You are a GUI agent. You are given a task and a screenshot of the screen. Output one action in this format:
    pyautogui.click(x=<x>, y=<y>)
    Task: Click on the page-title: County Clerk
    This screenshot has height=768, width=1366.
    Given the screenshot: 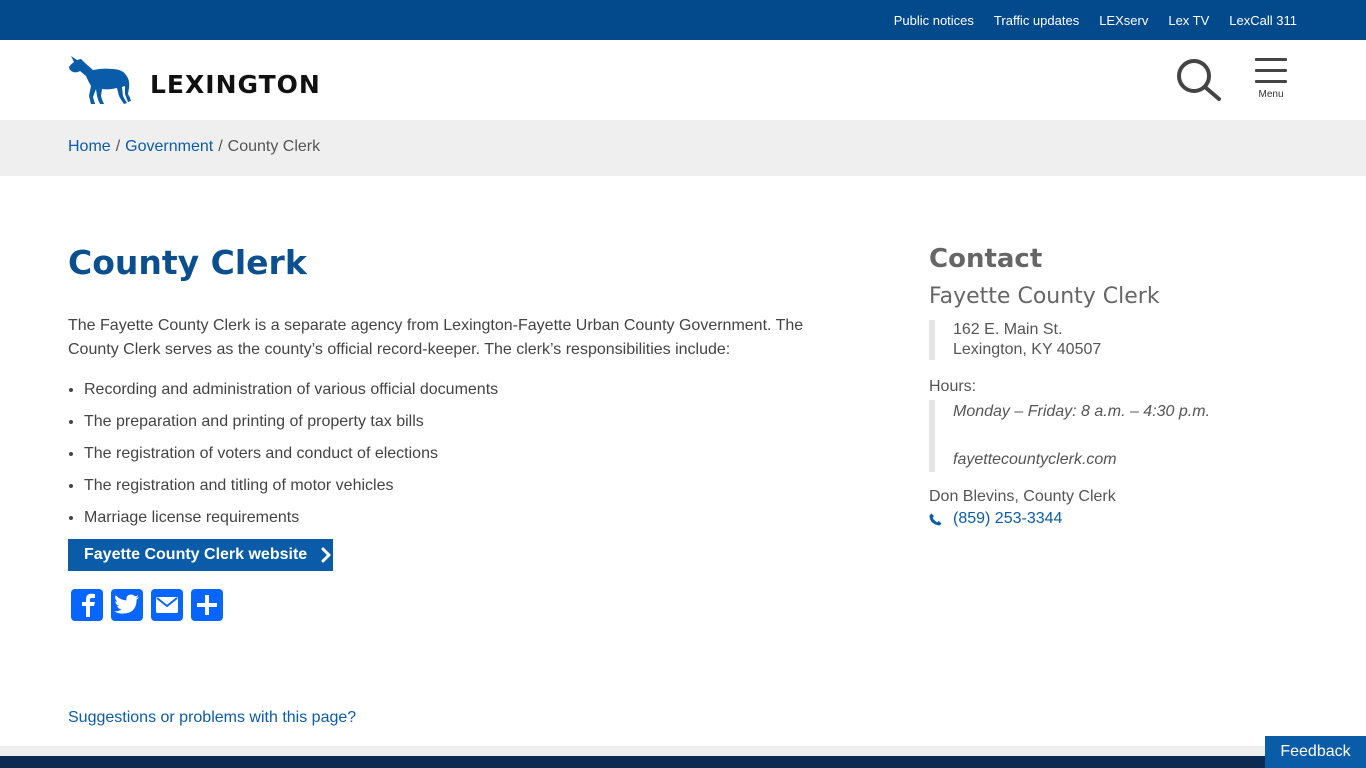 What is the action you would take?
    pyautogui.click(x=187, y=262)
    